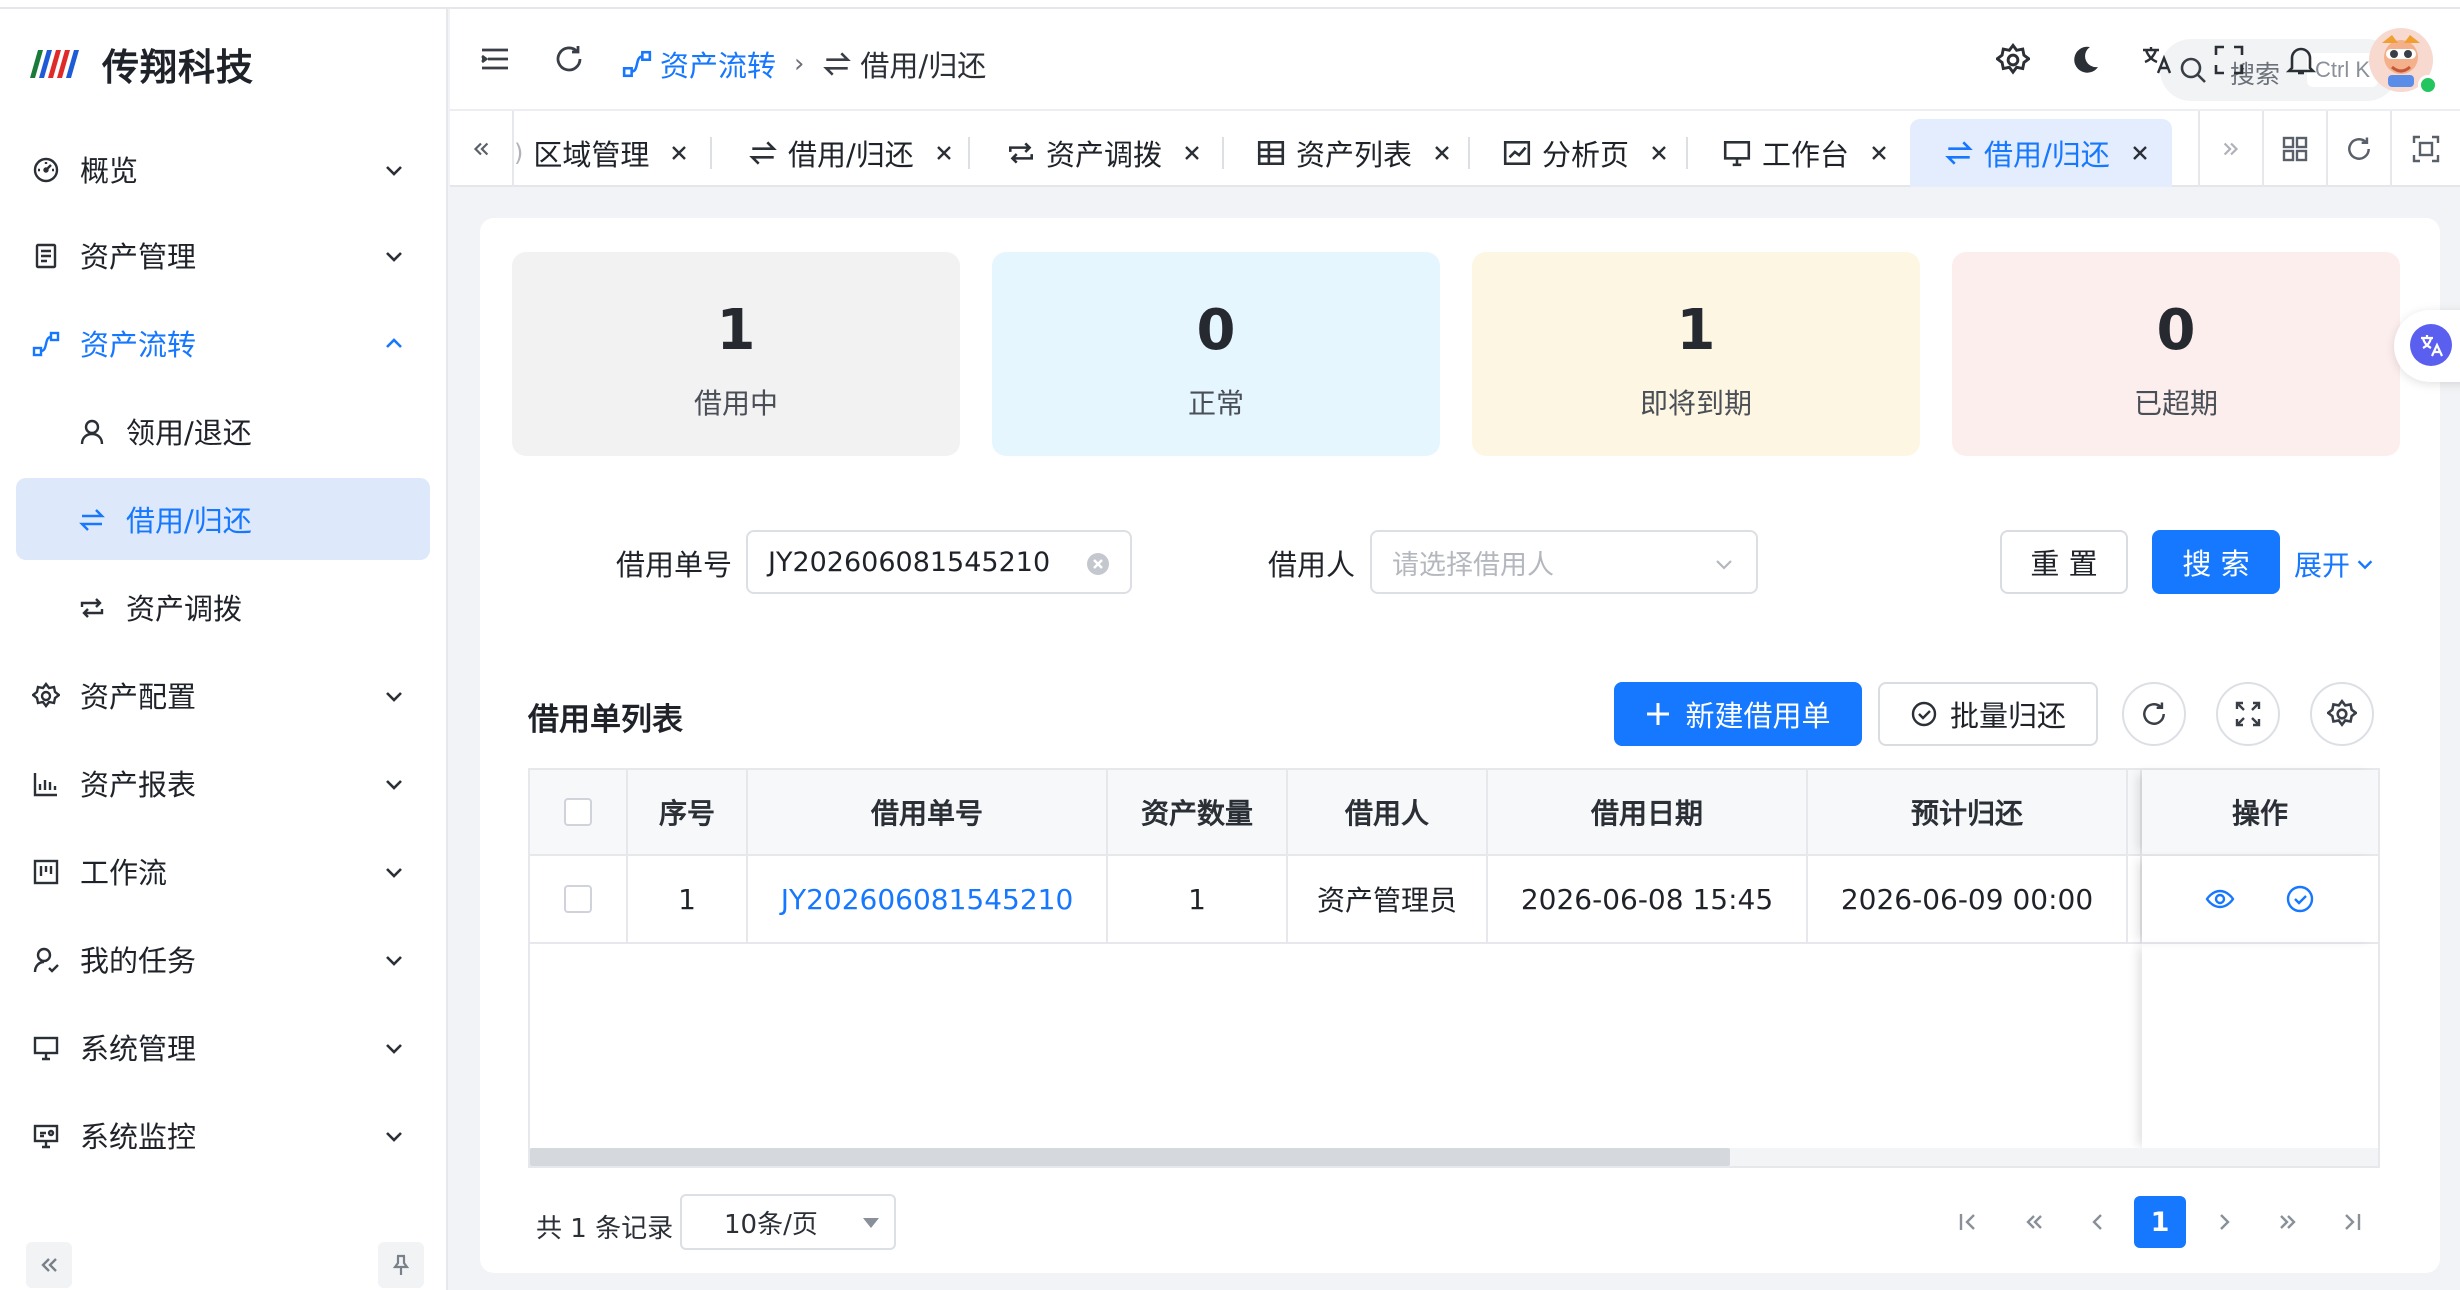 This screenshot has height=1290, width=2460. Describe the element at coordinates (223, 783) in the screenshot. I see `sidebar-item-asset-report: 资产报表` at that location.